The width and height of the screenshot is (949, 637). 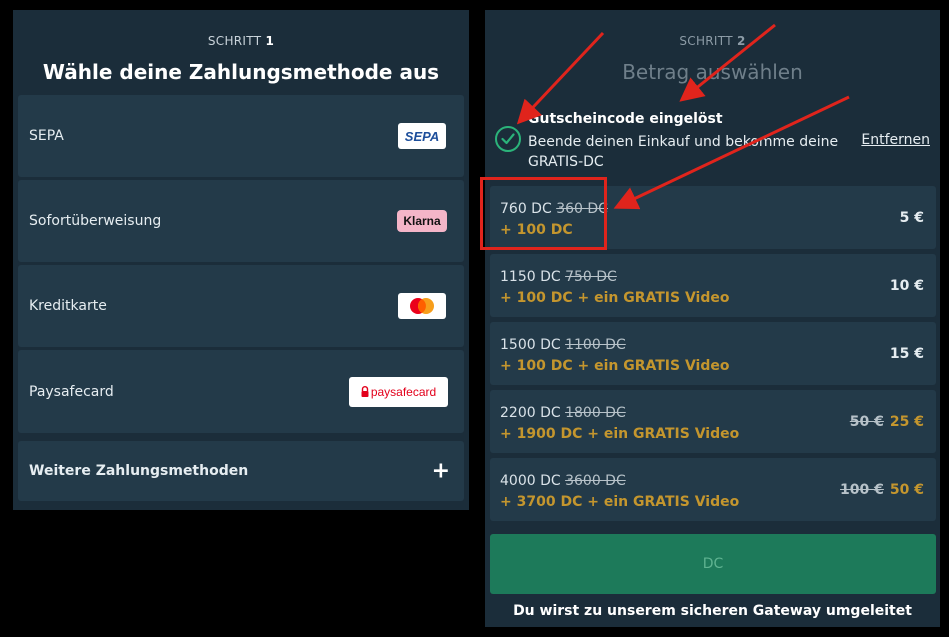 I want to click on annotation-arrows, so click(x=683, y=116).